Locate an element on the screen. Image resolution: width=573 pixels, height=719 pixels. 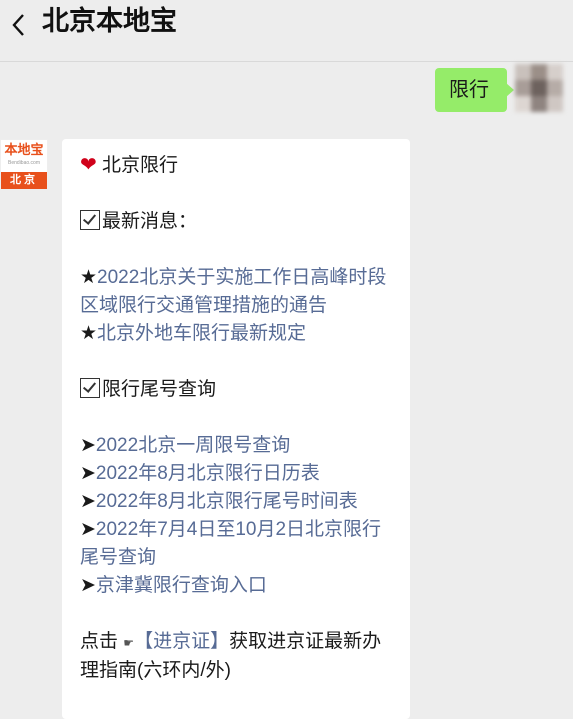
query-link: 京津冀限行查询入口 is located at coordinates (181, 585).